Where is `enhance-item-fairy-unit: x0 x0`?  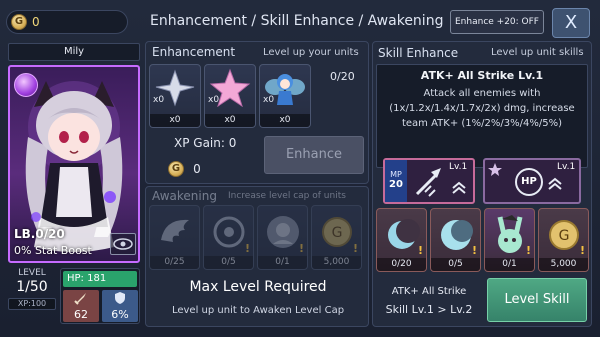
enhance-item-fairy-unit: x0 x0 is located at coordinates (285, 96).